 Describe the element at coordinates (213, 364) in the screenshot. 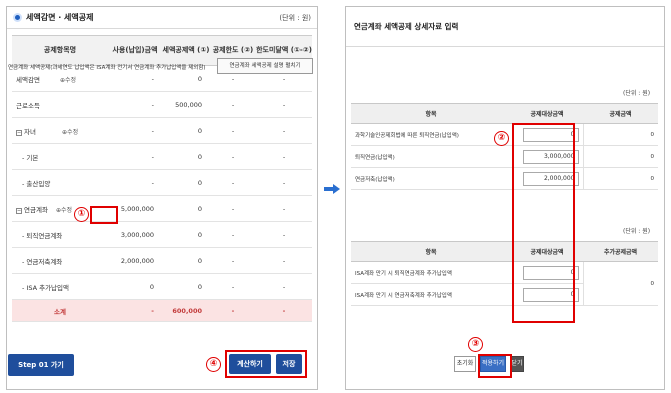

I see `marker-4: ④` at that location.